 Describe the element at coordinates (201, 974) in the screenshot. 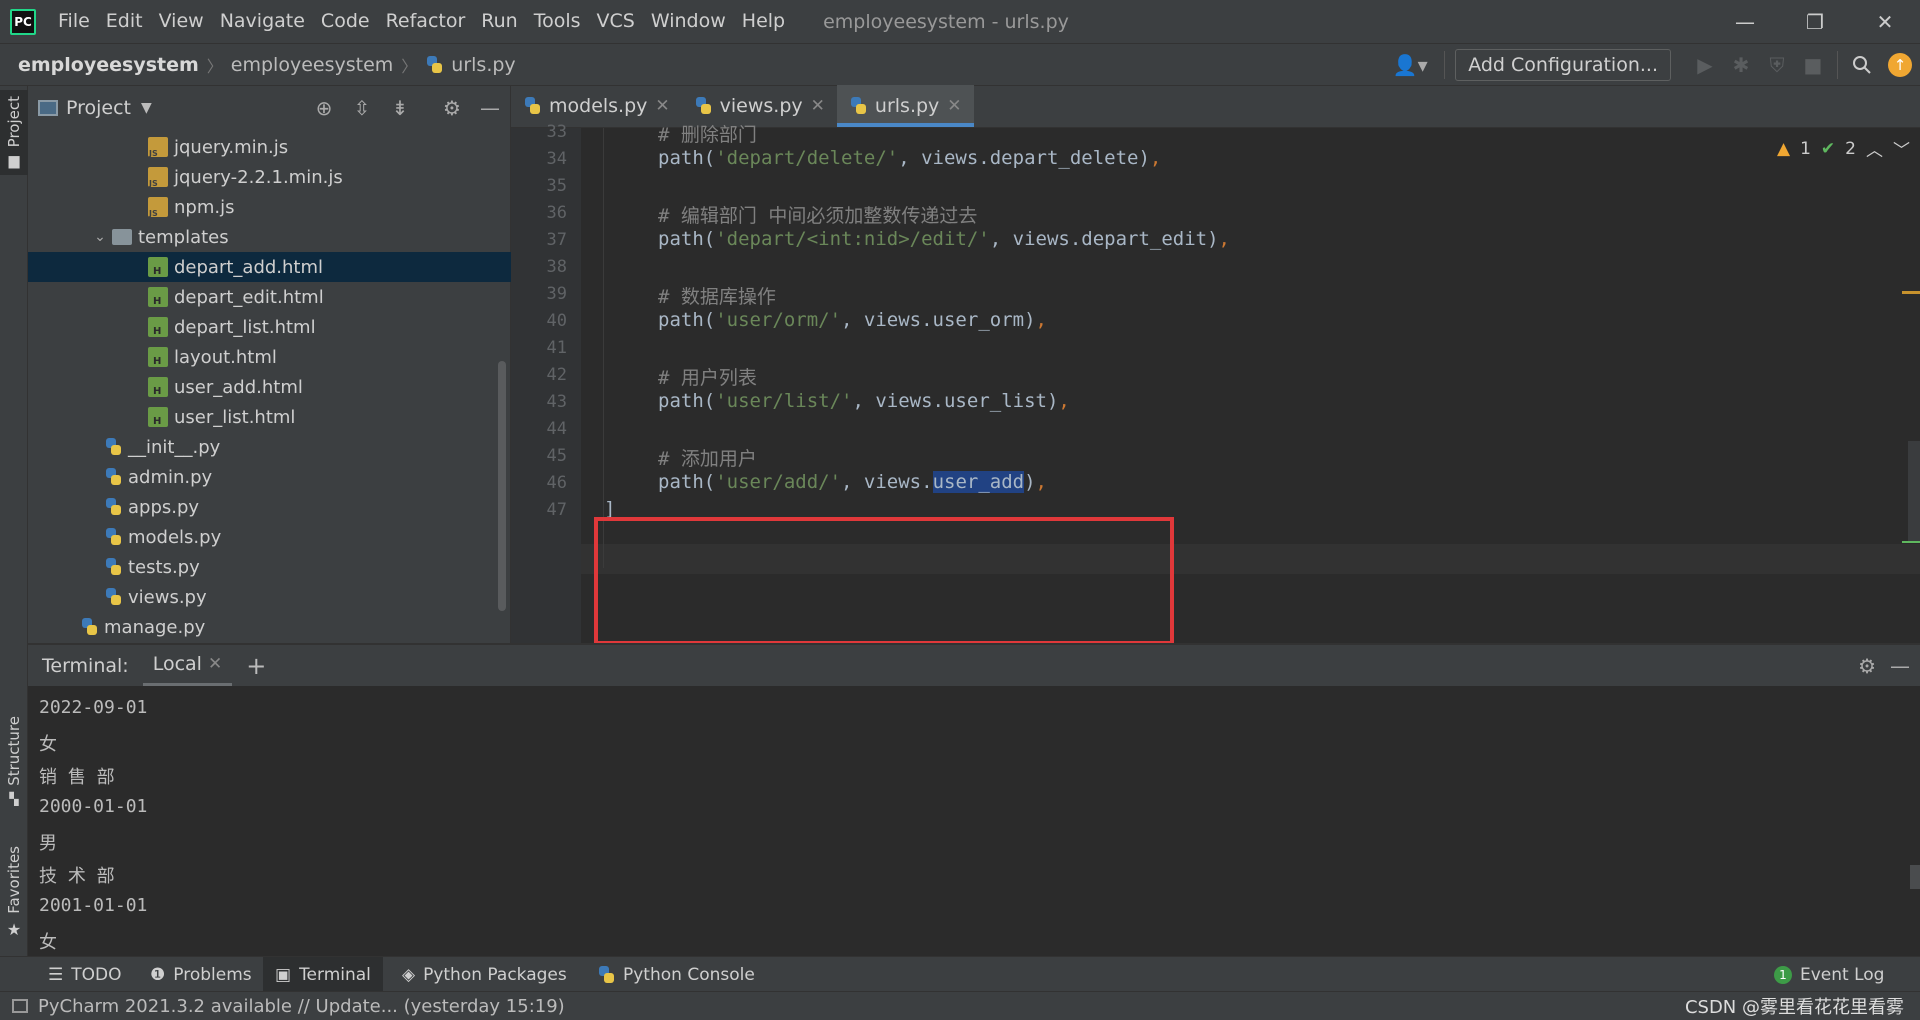

I see `problems-tab: ❶ Problems` at that location.